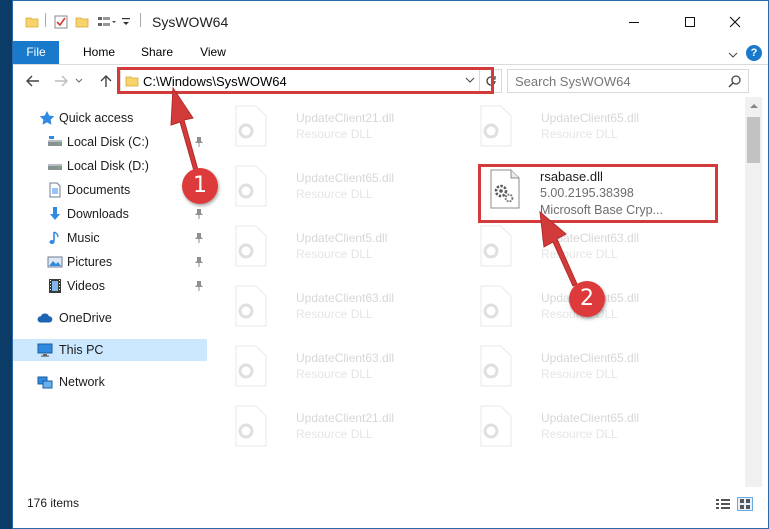  I want to click on sidebar-item-pictures: Pictures, so click(110, 262).